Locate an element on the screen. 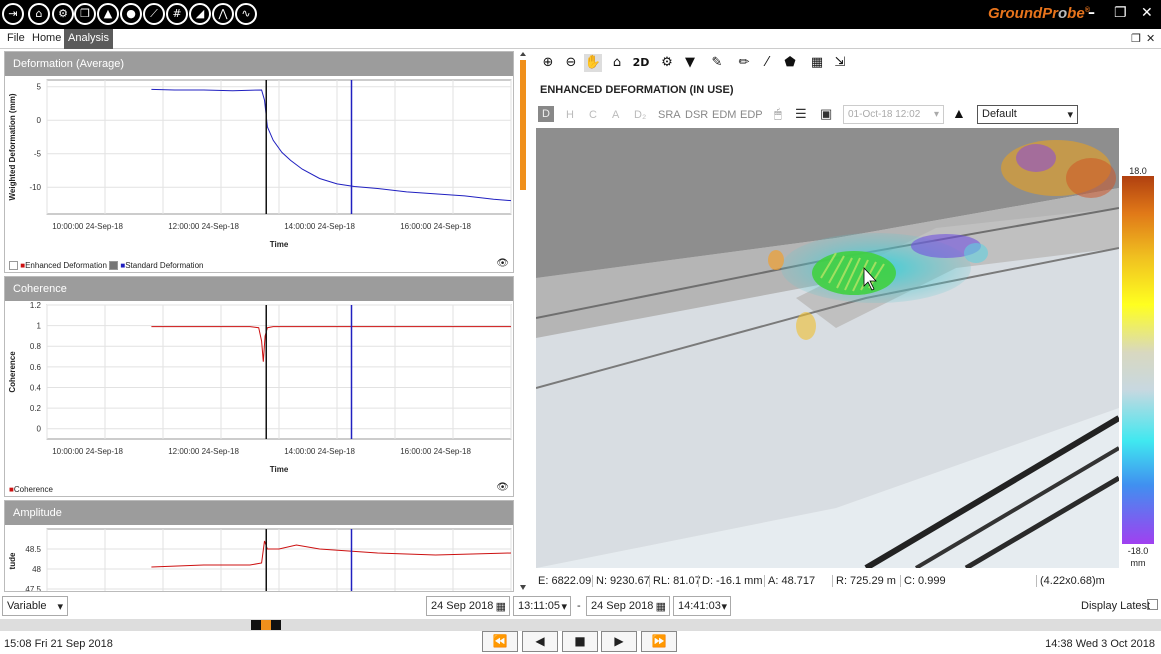 Image resolution: width=1161 pixels, height=654 pixels. rewind-button: ⏪ is located at coordinates (500, 641).